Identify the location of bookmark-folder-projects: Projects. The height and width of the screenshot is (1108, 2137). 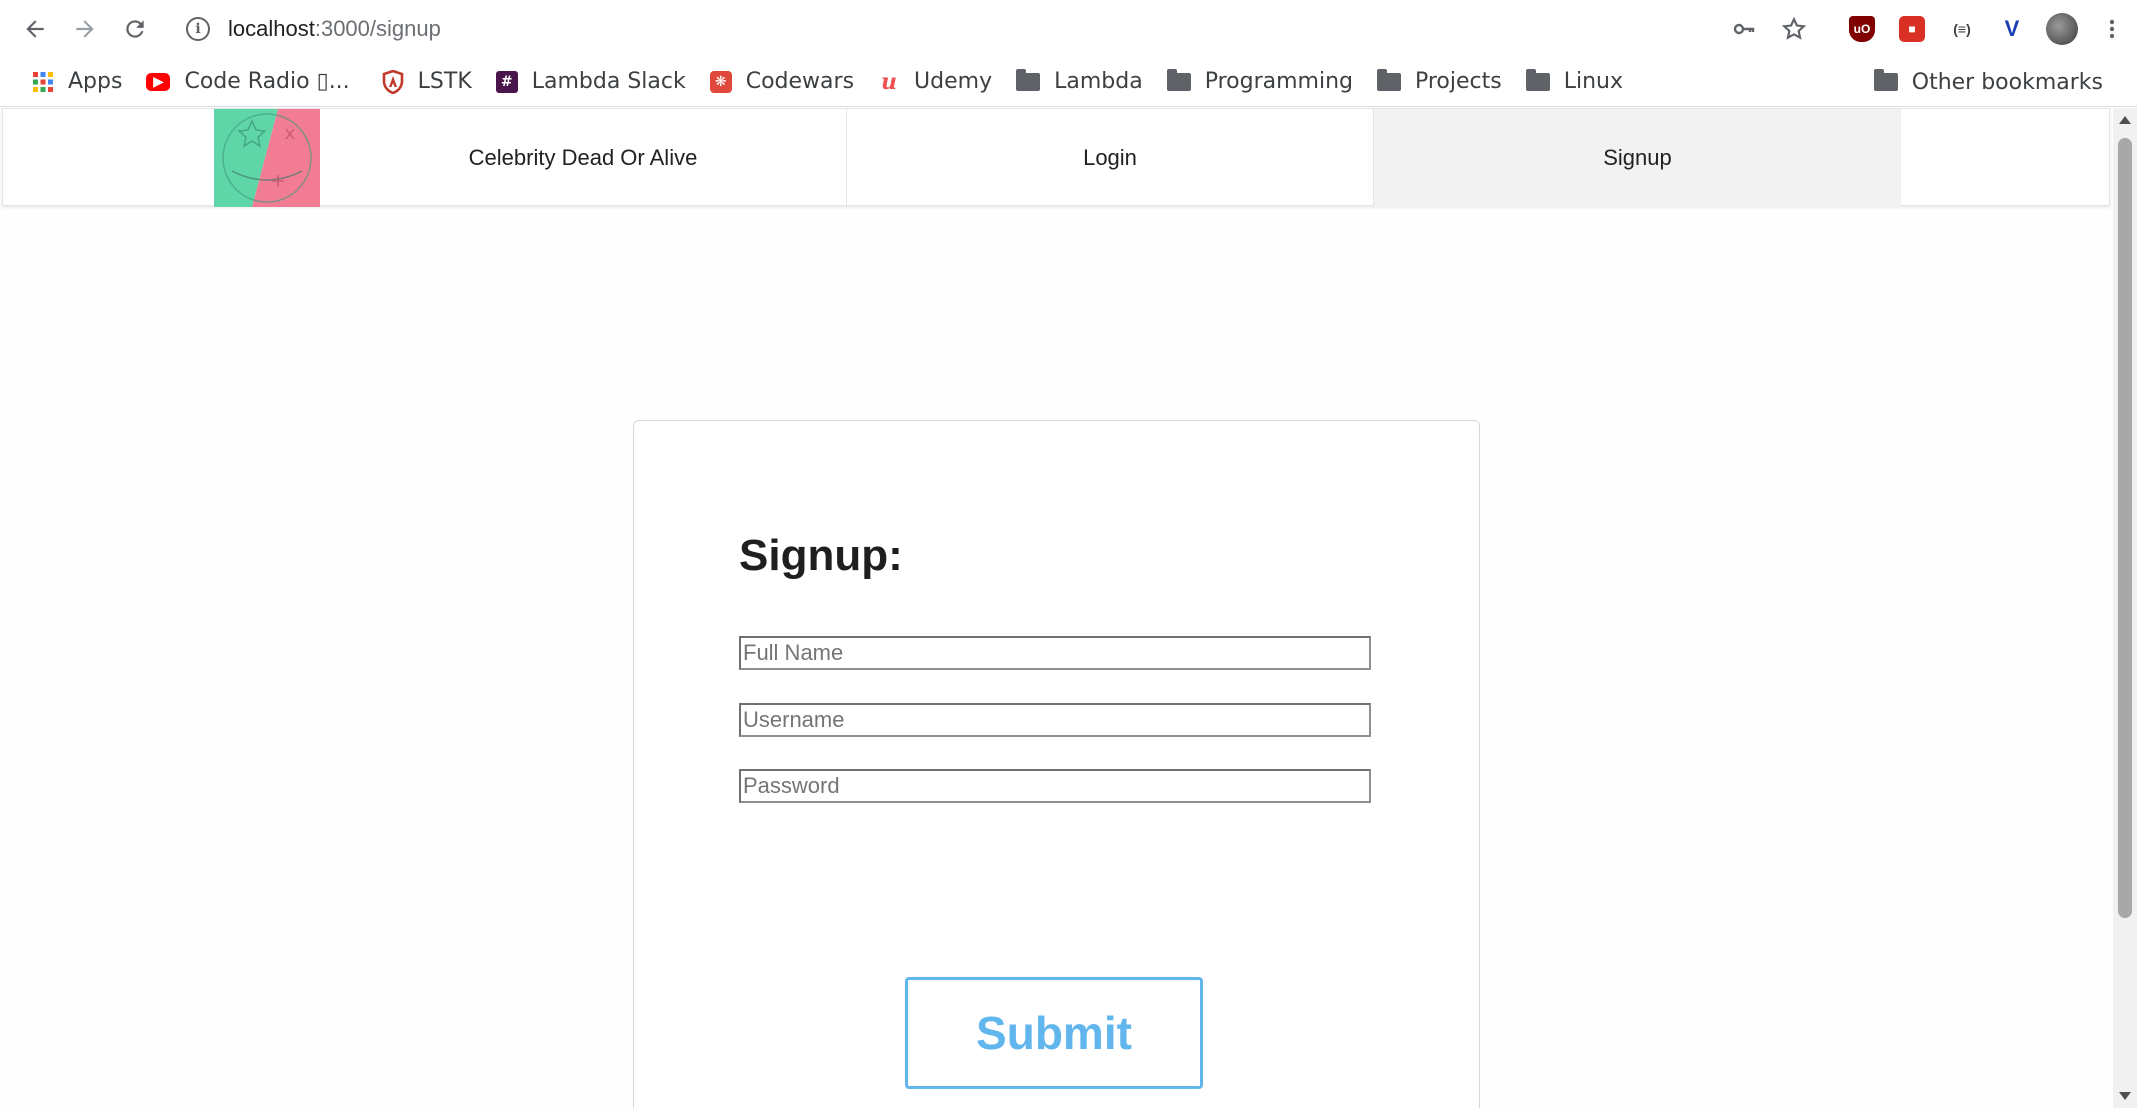
(1439, 82).